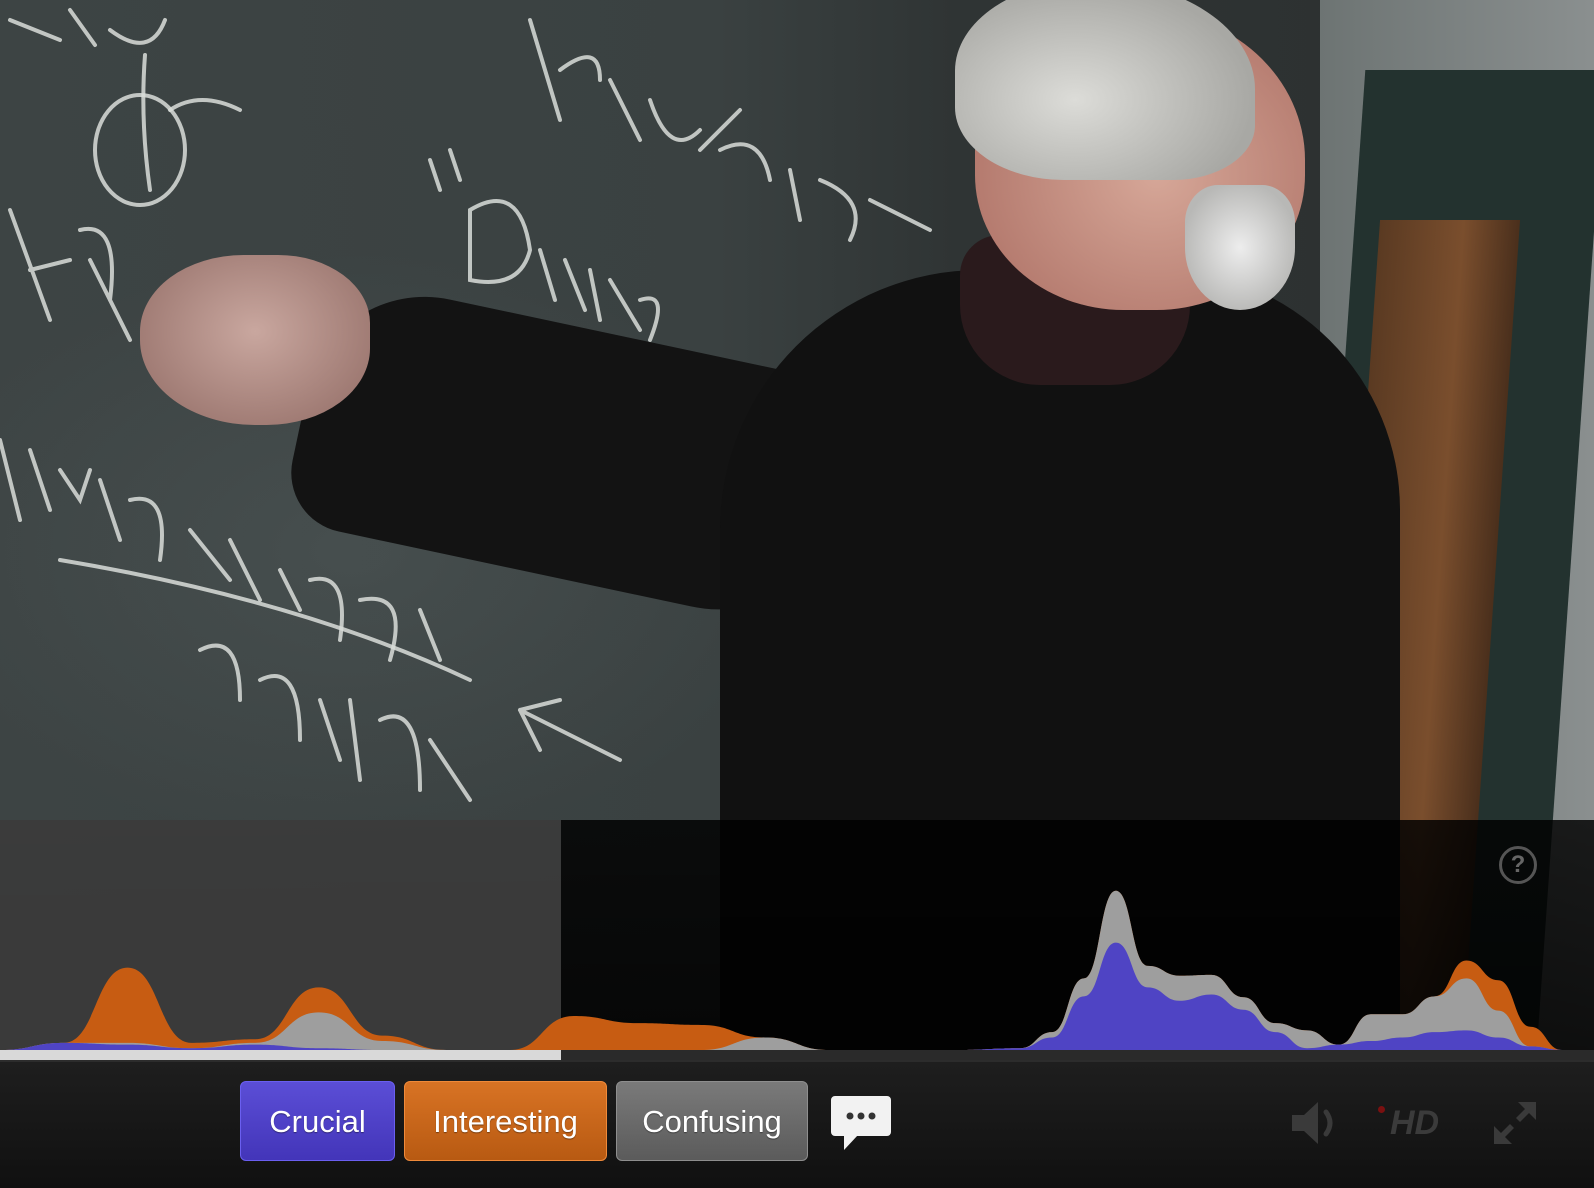 The image size is (1594, 1188). I want to click on progress-fill, so click(281, 1055).